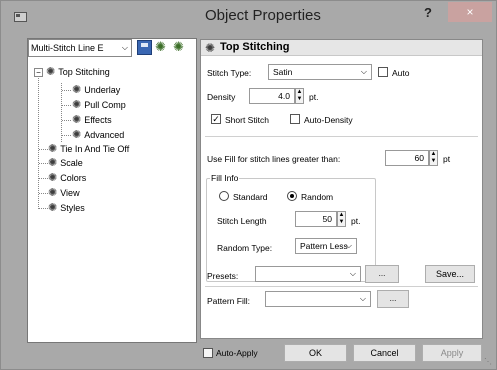  I want to click on tree-item-tie-in-tie-off: ✺ Tie In And Tie Off, so click(88, 149).